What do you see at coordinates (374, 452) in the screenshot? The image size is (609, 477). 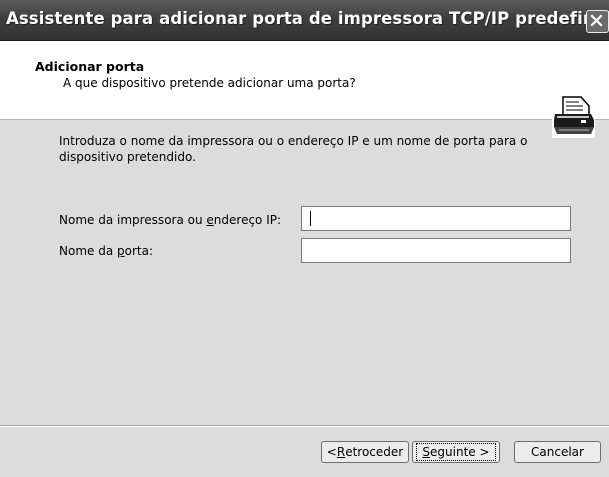 I see `button-text: etroceder` at bounding box center [374, 452].